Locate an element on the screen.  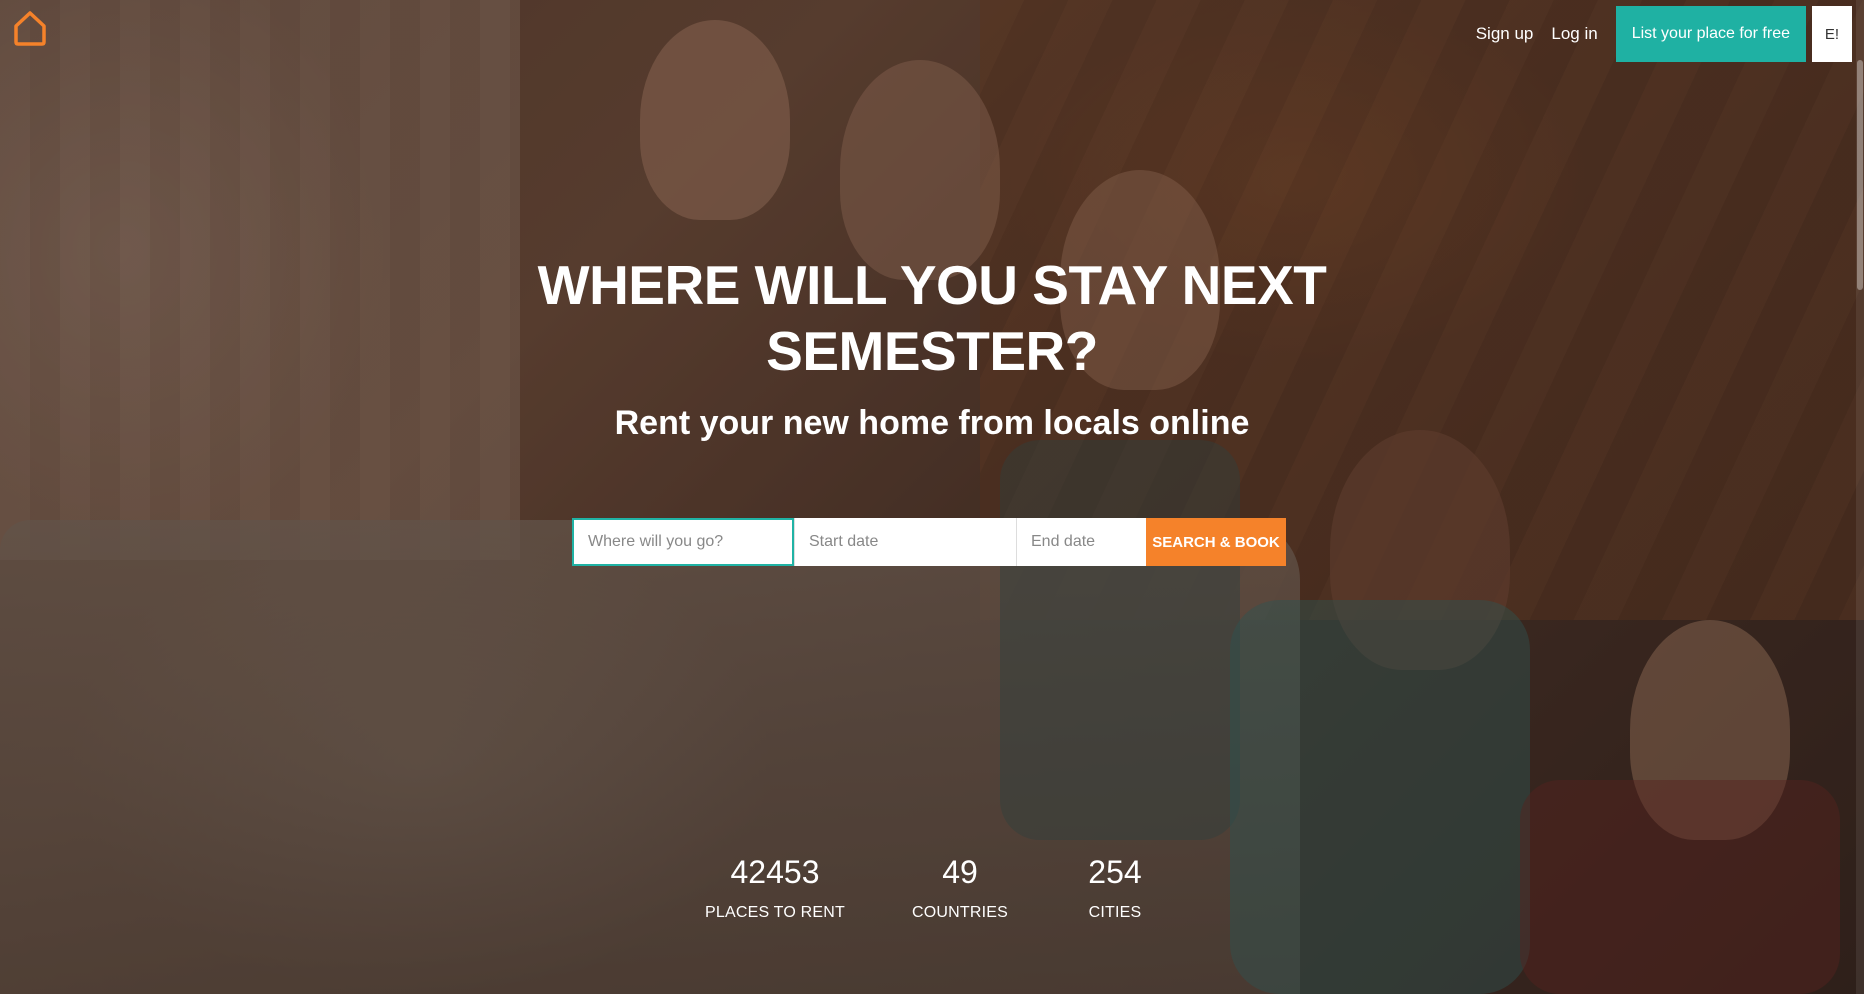
hero-subheadline: Rent your new home from locals online is located at coordinates (932, 423).